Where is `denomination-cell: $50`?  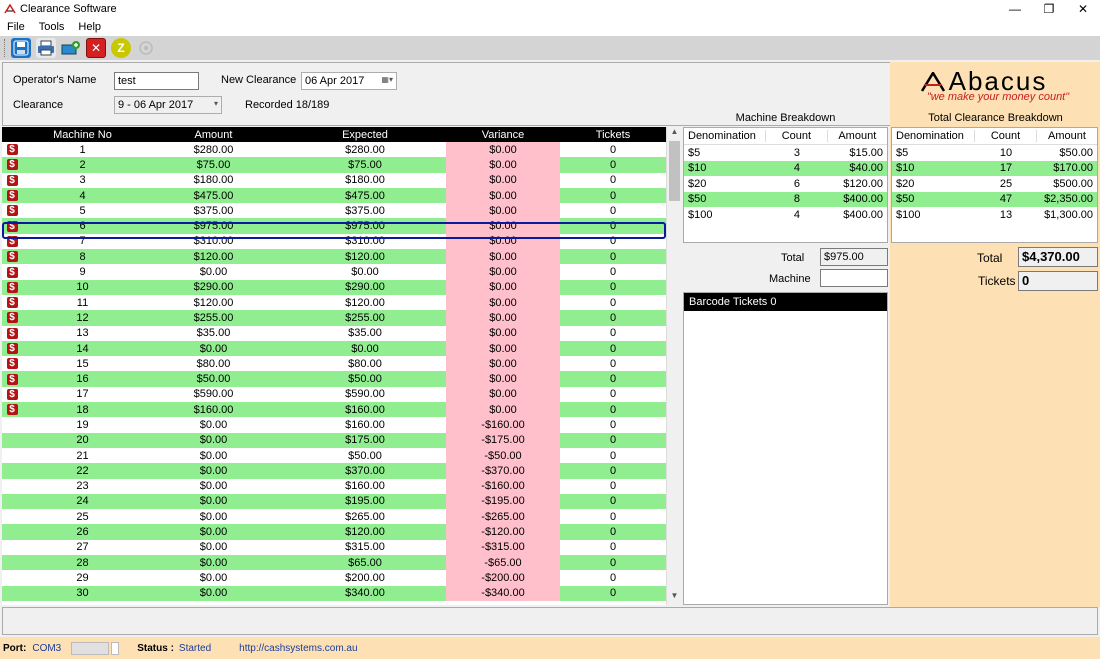
denomination-cell: $50 is located at coordinates (905, 199).